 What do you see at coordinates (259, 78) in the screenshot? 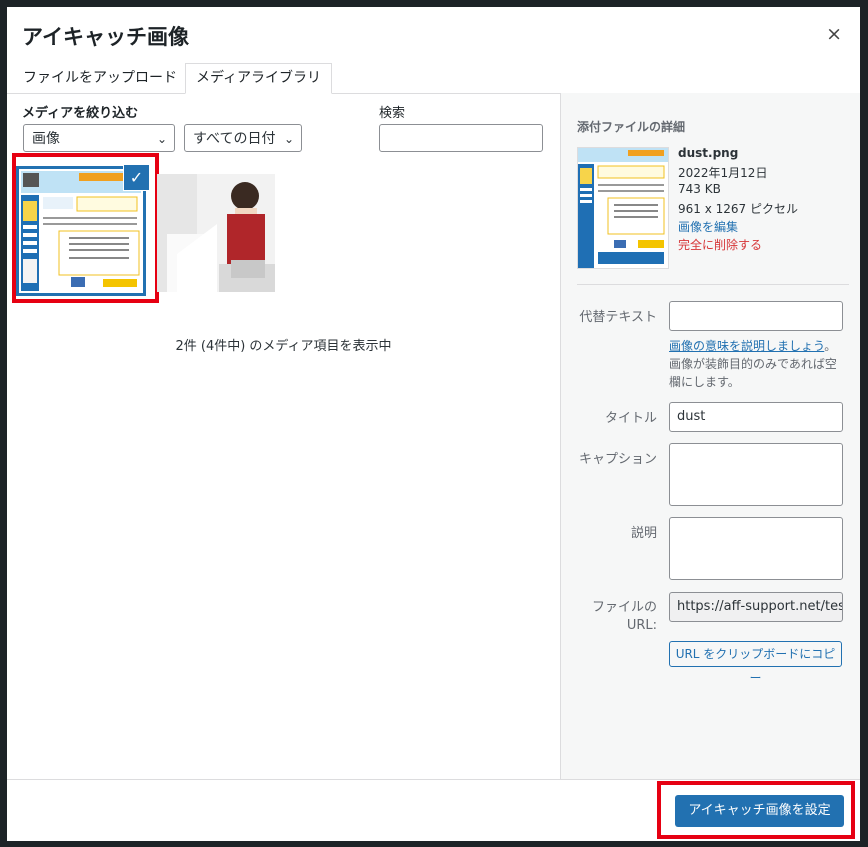
I see `tab-media-library: メディアライブラリ` at bounding box center [259, 78].